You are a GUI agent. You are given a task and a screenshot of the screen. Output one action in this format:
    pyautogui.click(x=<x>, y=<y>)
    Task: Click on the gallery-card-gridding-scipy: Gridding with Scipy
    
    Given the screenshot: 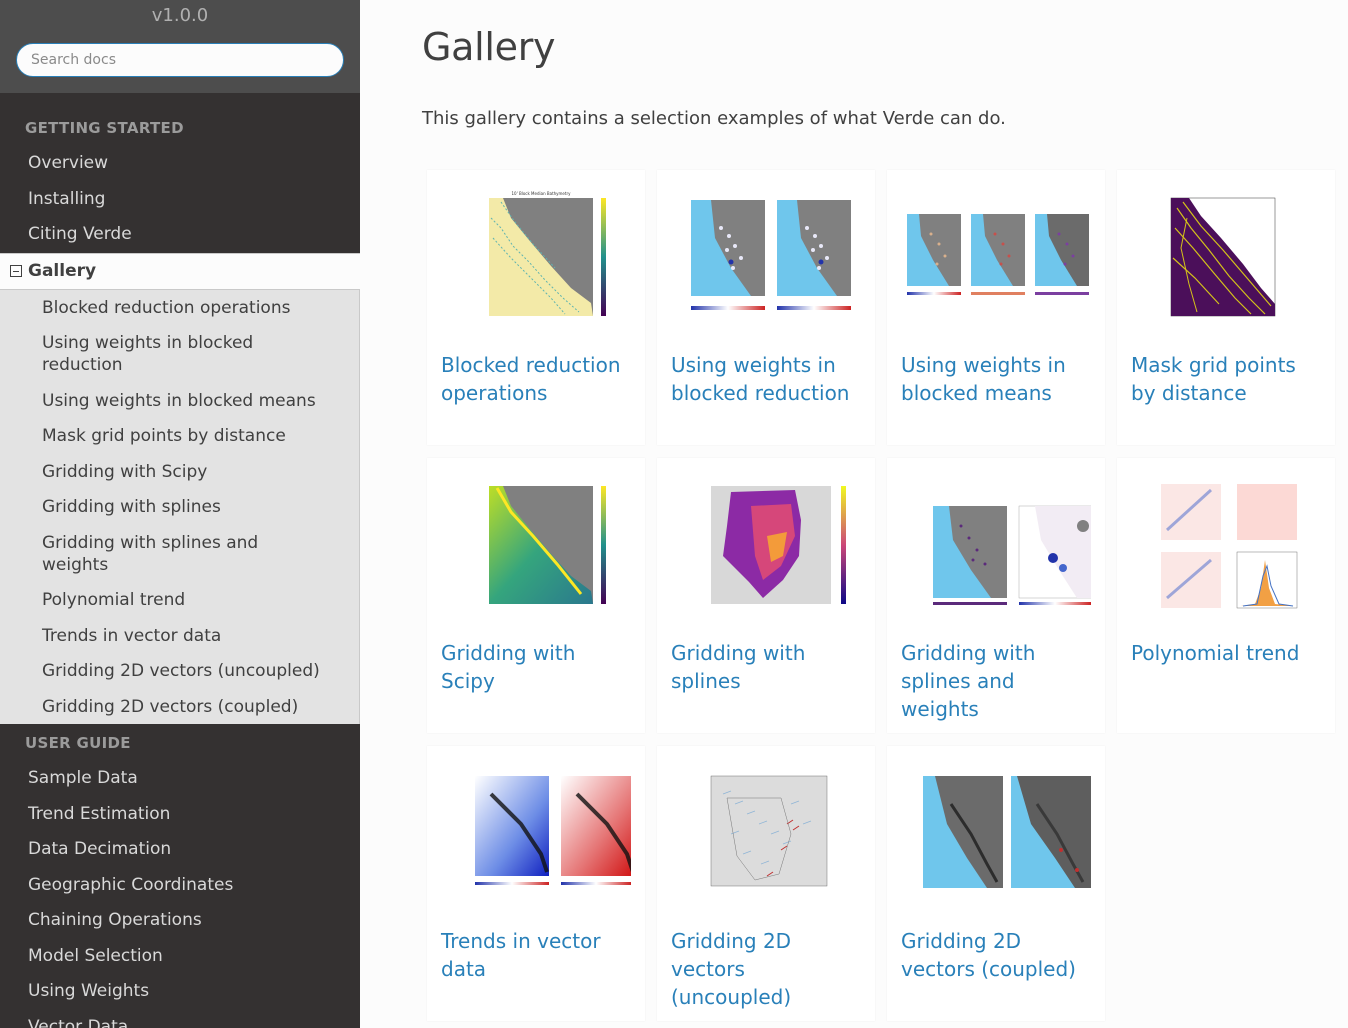 What is the action you would take?
    pyautogui.click(x=536, y=595)
    